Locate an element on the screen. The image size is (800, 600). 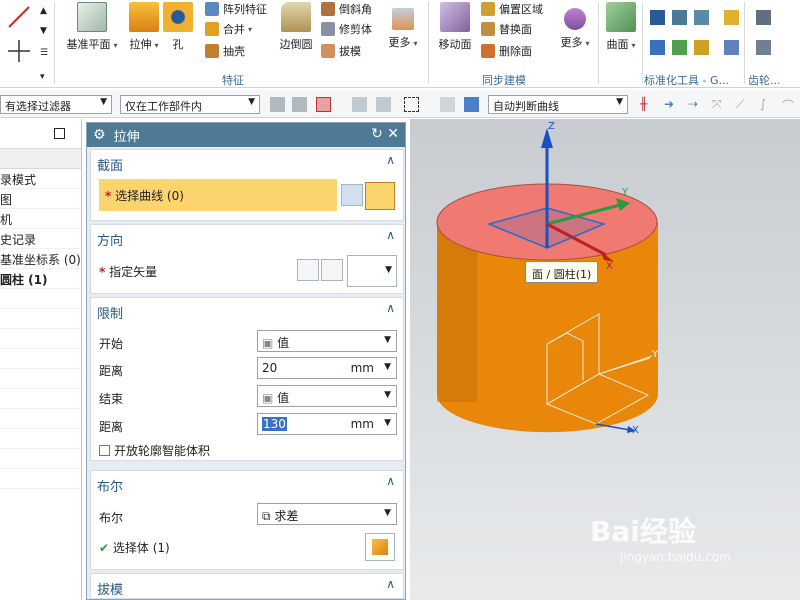
curve-tool-icon-5: ⟋ is located at coordinates (743, 104).